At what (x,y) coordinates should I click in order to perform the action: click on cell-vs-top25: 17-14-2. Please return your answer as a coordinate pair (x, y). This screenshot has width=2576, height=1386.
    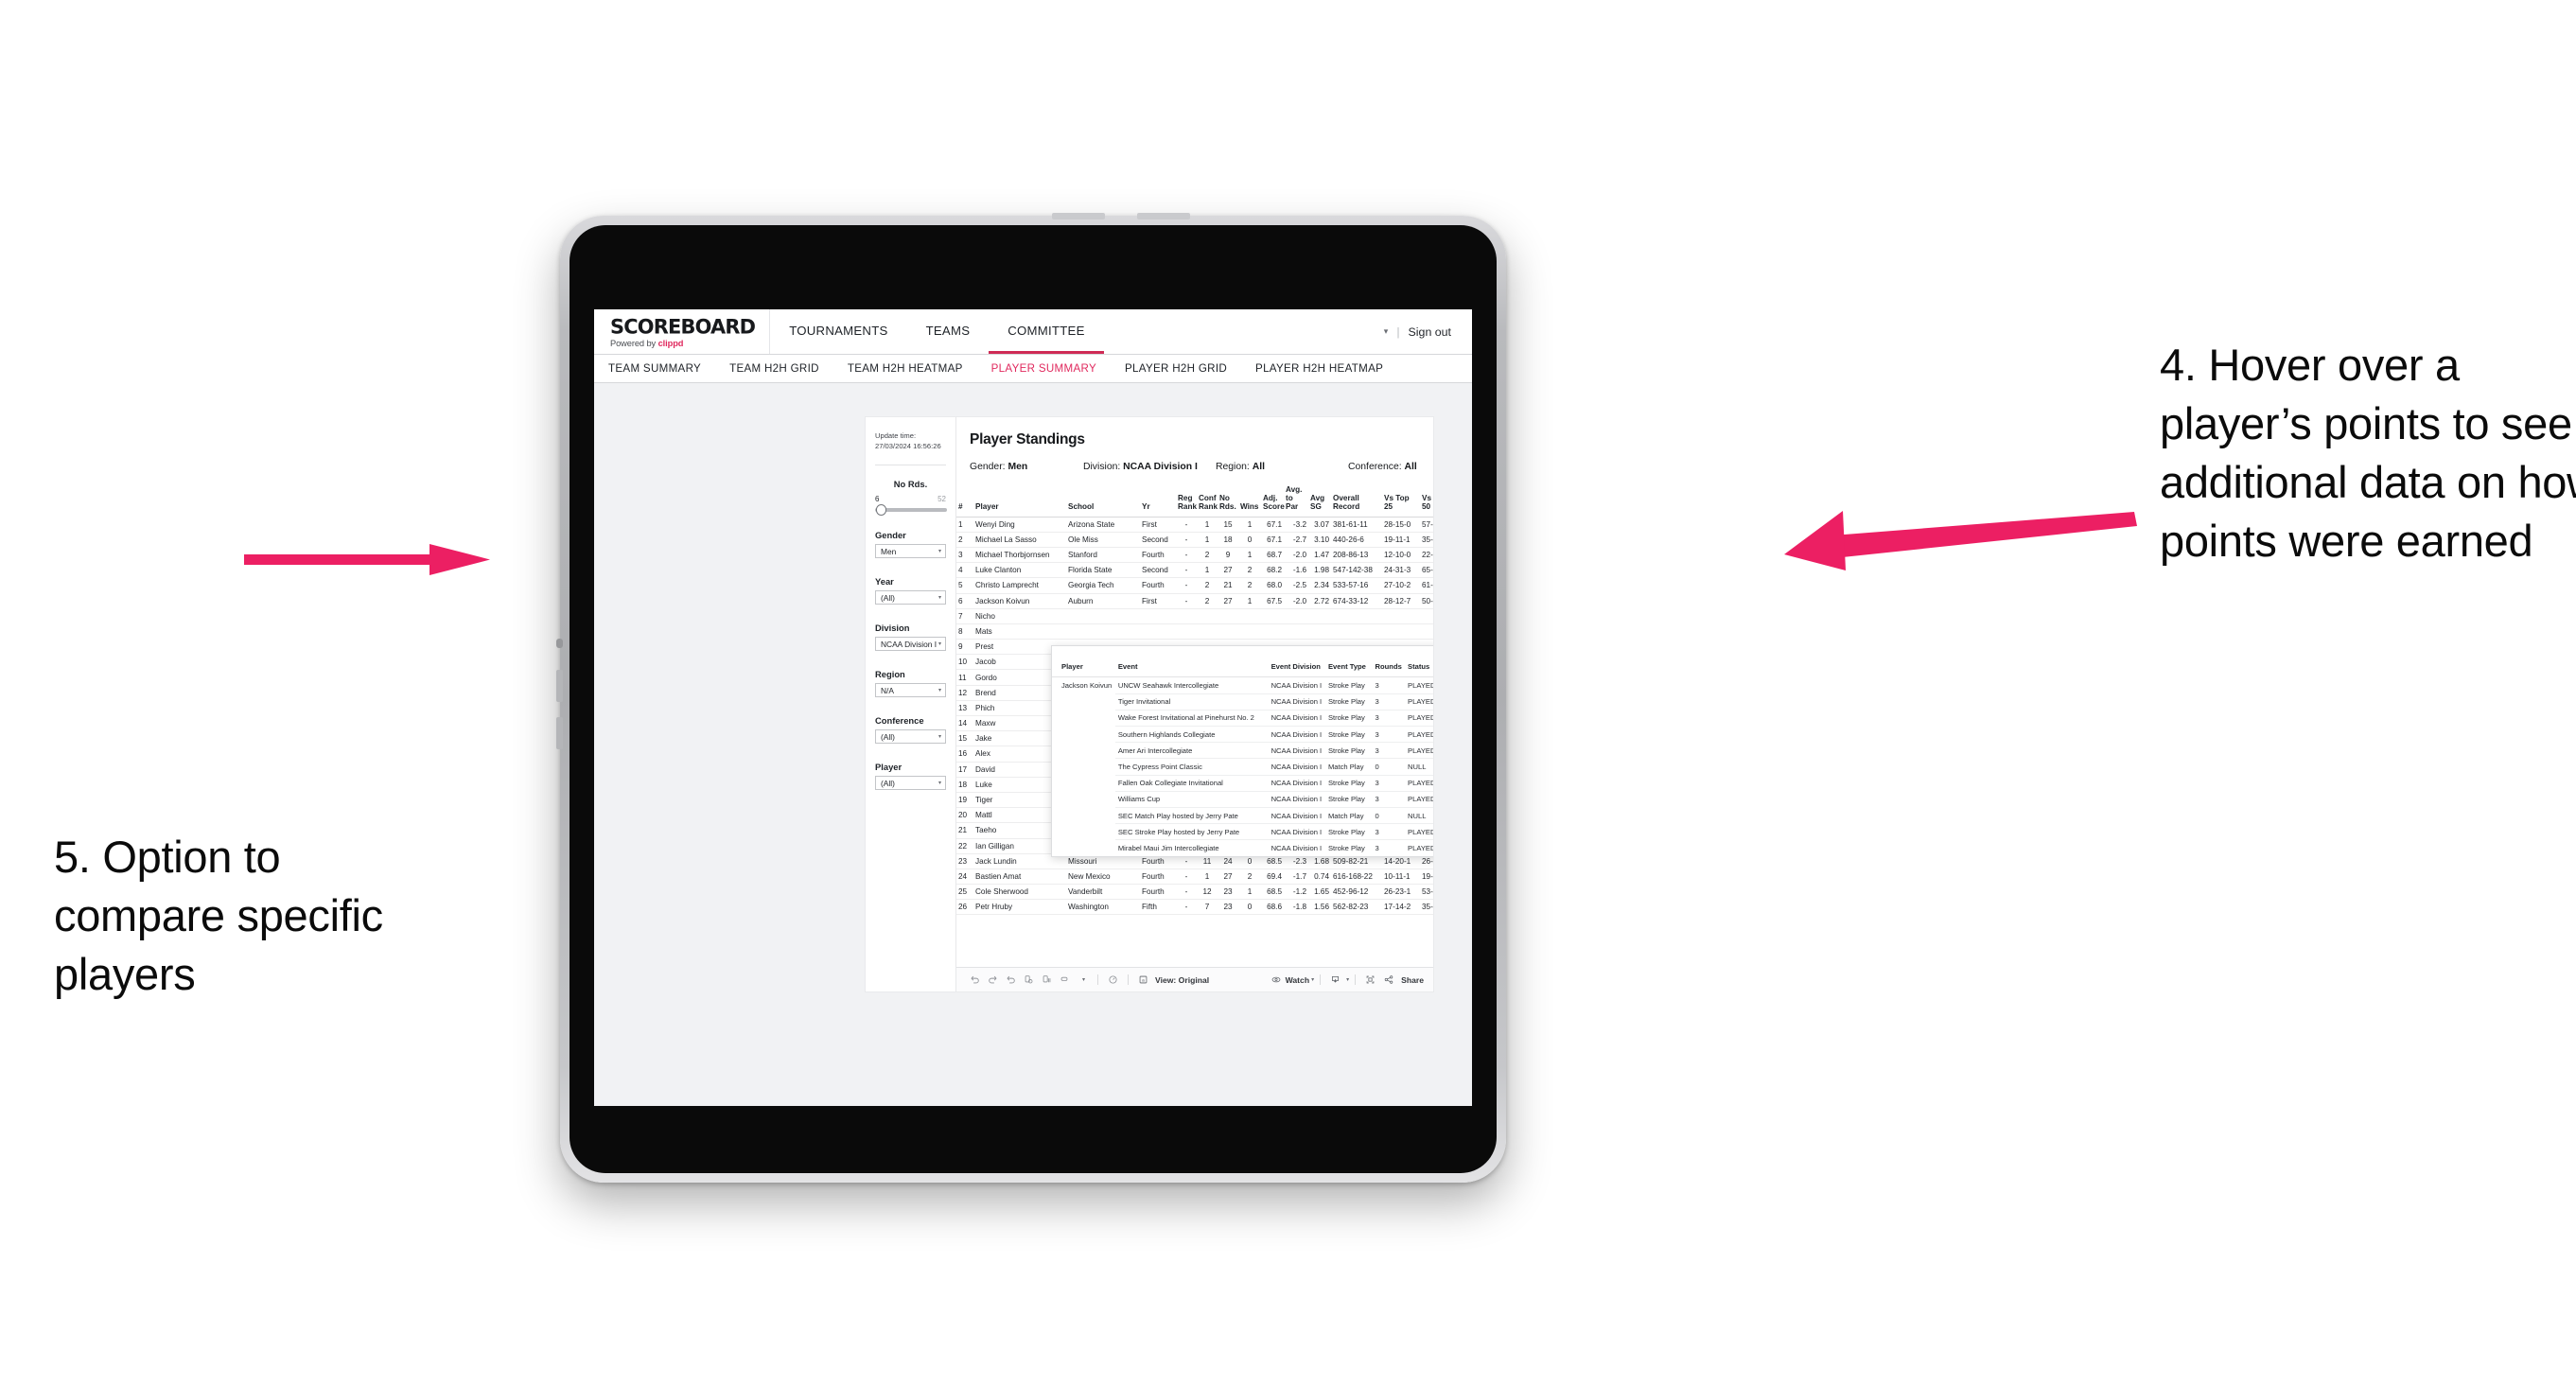
    Looking at the image, I should click on (1401, 907).